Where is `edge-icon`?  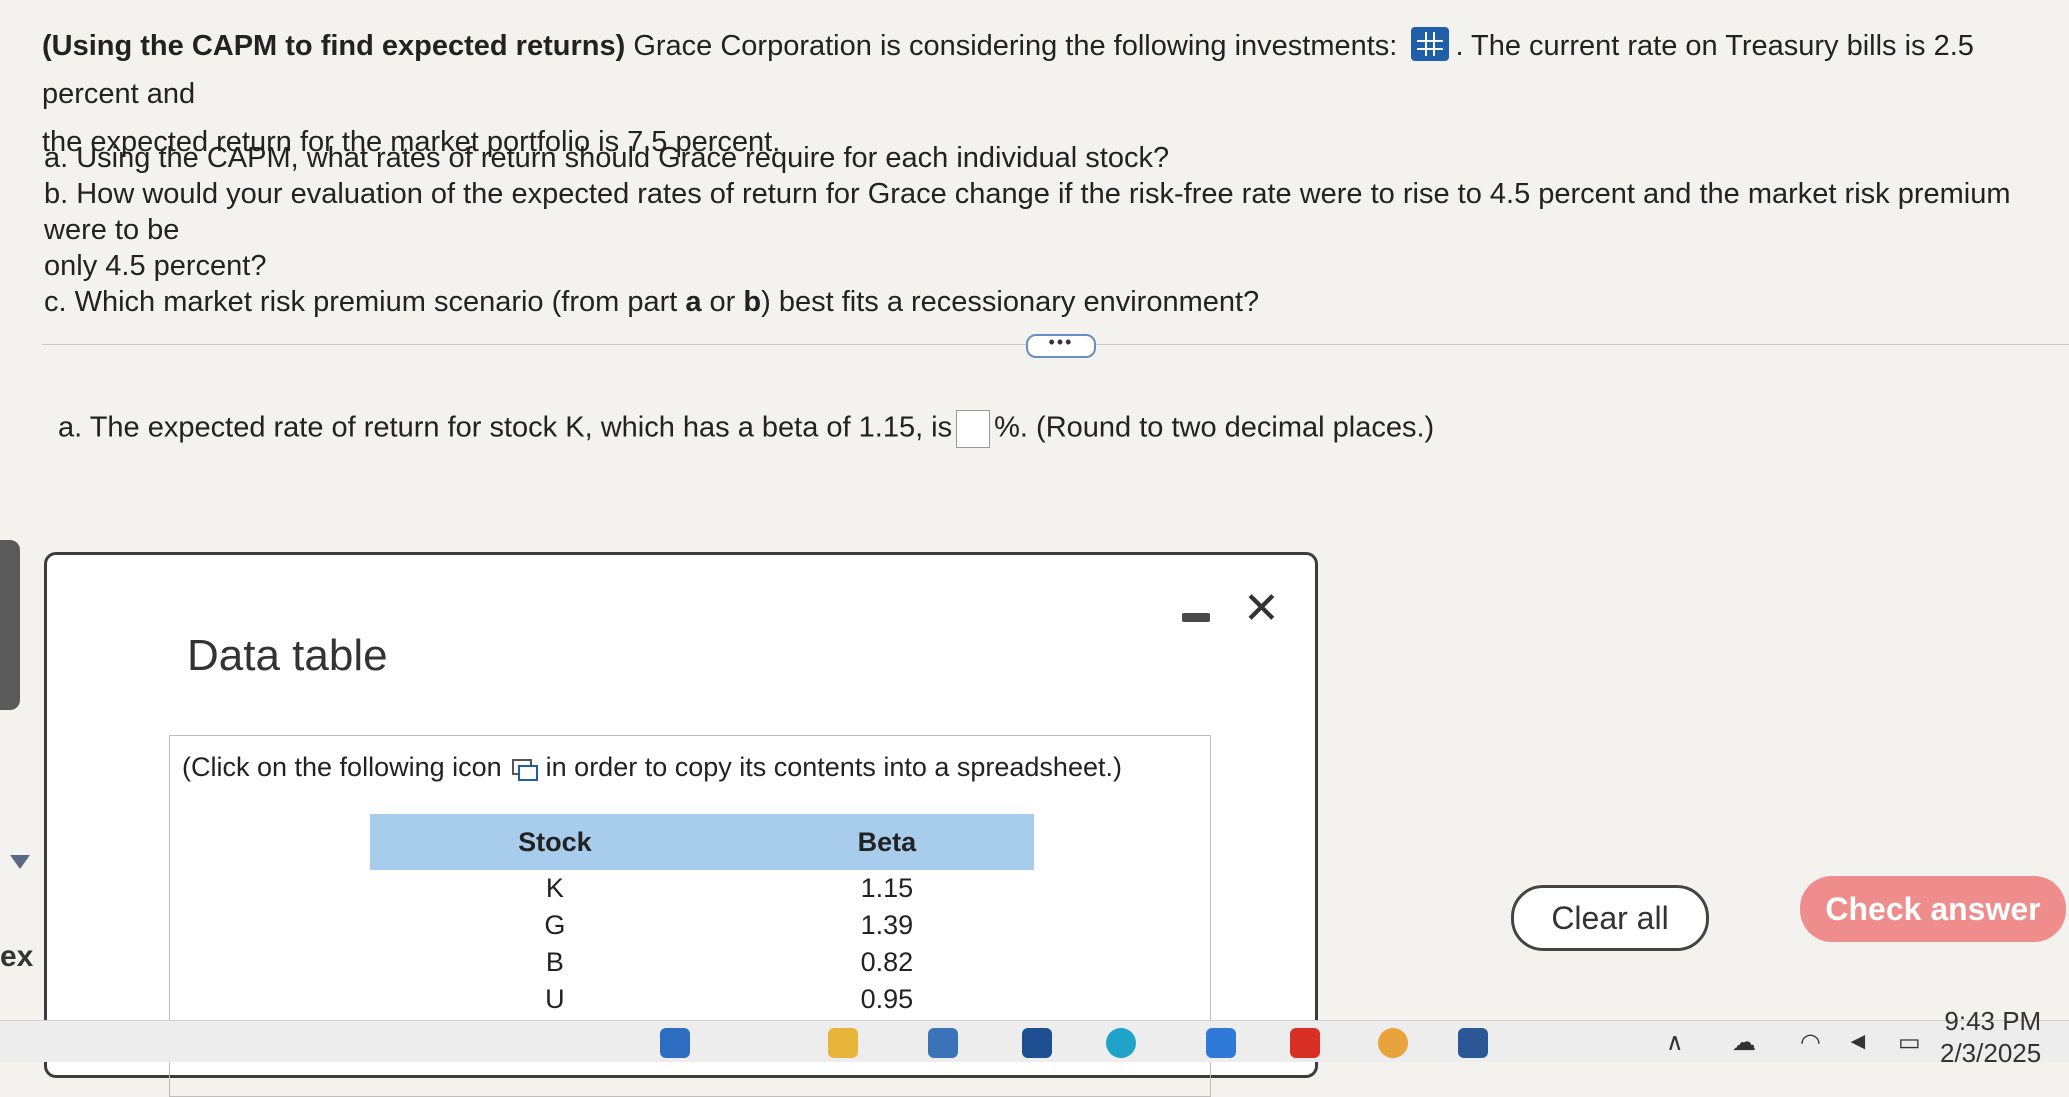
edge-icon is located at coordinates (1121, 1043).